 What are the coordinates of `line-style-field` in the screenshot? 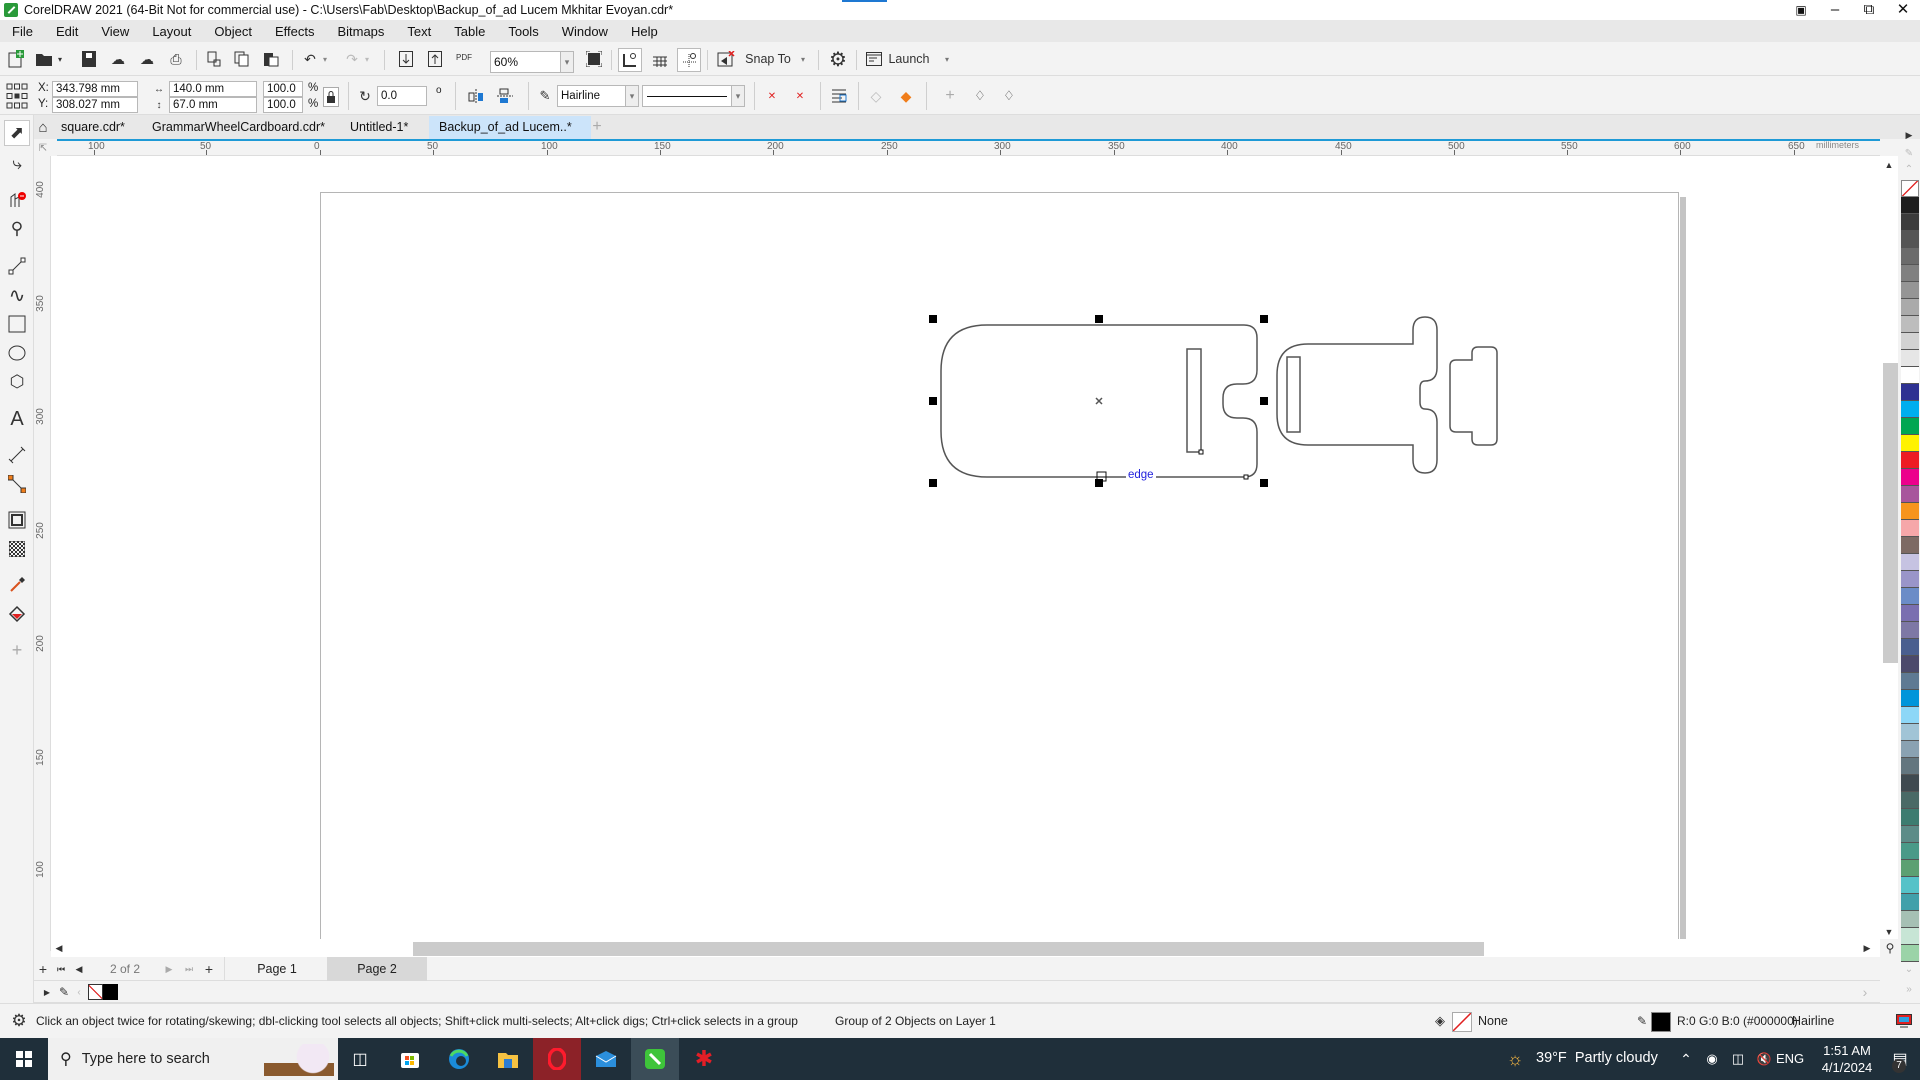 It's located at (687, 96).